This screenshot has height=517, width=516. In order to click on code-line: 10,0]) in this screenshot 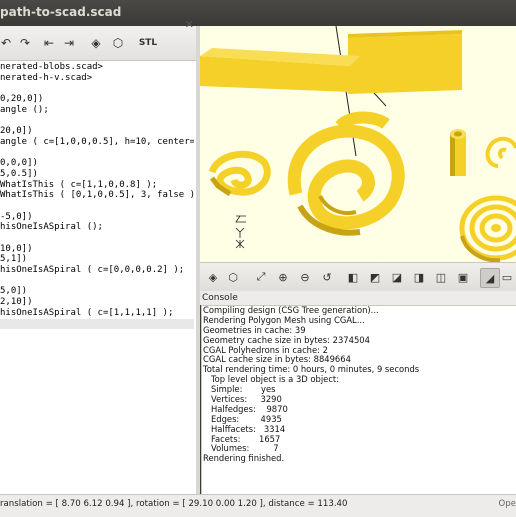, I will do `click(16, 248)`.